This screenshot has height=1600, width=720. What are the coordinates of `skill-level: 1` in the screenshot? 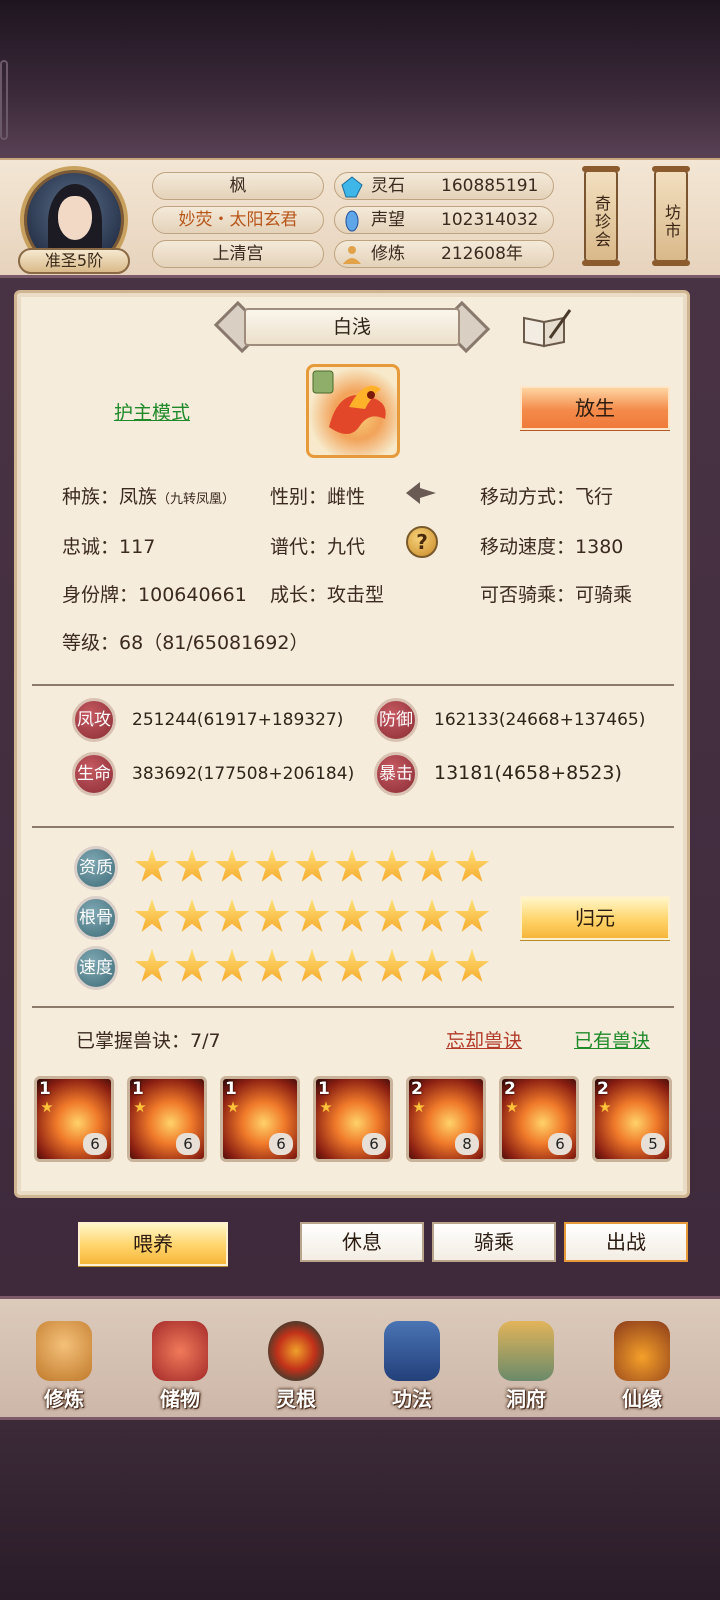 It's located at (138, 1089).